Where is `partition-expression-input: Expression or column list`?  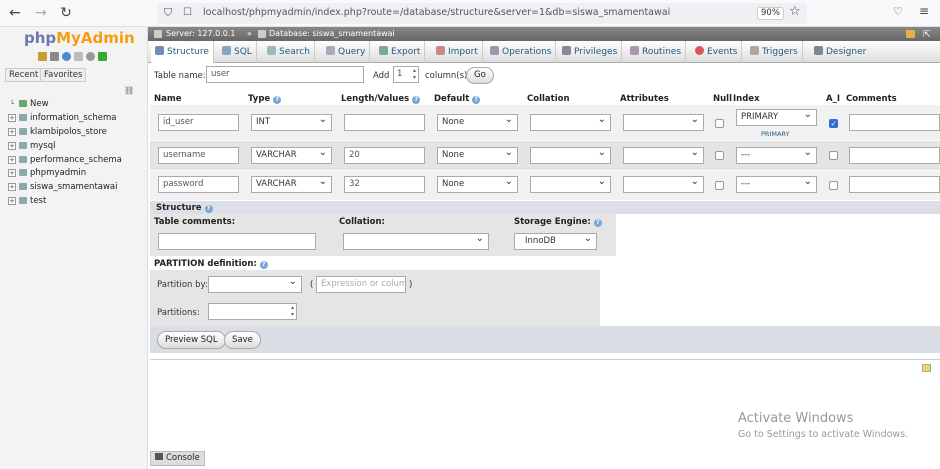
partition-expression-input: Expression or column list is located at coordinates (361, 284).